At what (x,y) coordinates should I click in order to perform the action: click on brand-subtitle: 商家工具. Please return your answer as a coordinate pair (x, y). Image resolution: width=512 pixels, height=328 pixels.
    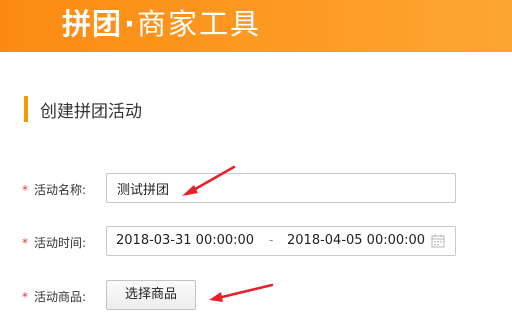
    Looking at the image, I should click on (199, 24).